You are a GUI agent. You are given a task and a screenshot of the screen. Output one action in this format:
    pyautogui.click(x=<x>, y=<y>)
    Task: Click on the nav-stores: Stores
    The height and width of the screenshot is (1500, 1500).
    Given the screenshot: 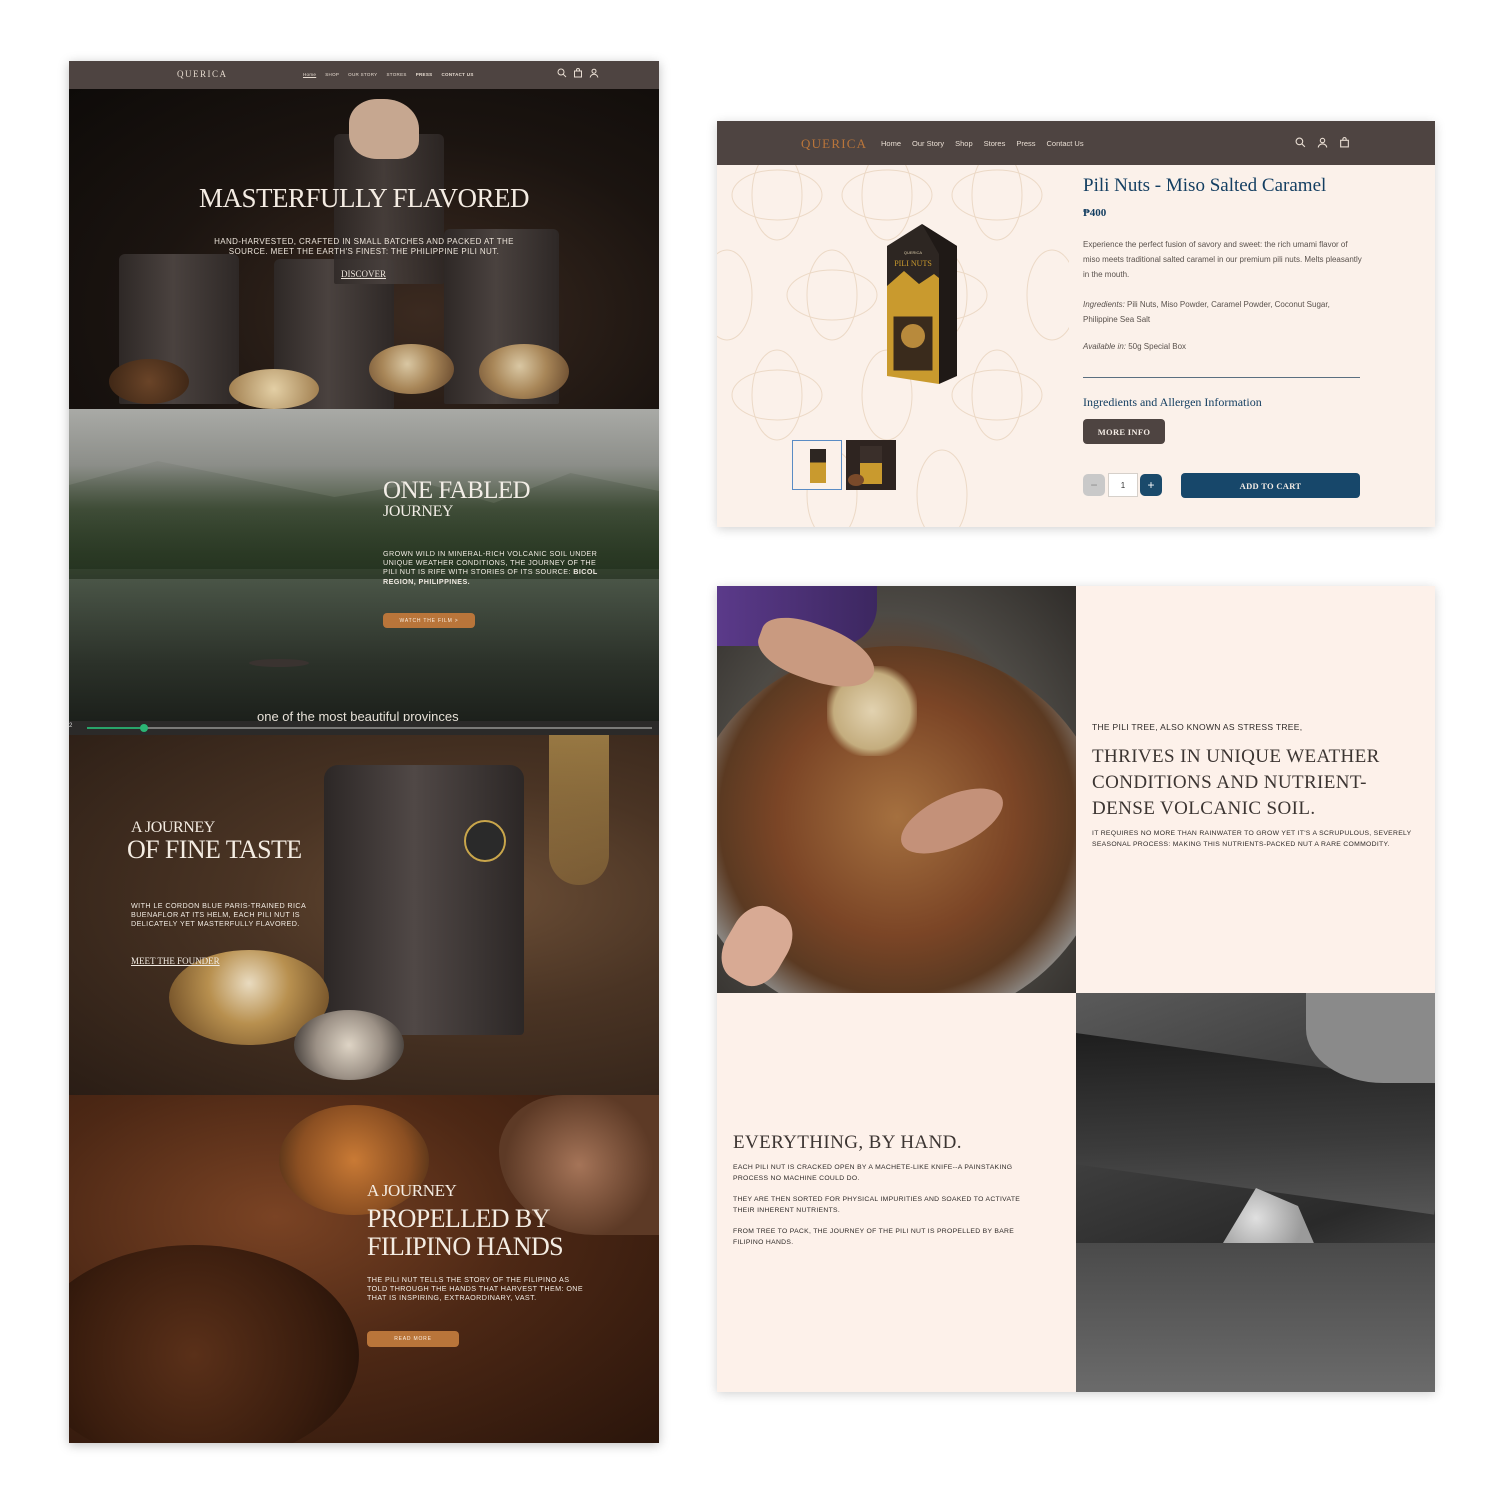 What is the action you would take?
    pyautogui.click(x=995, y=143)
    